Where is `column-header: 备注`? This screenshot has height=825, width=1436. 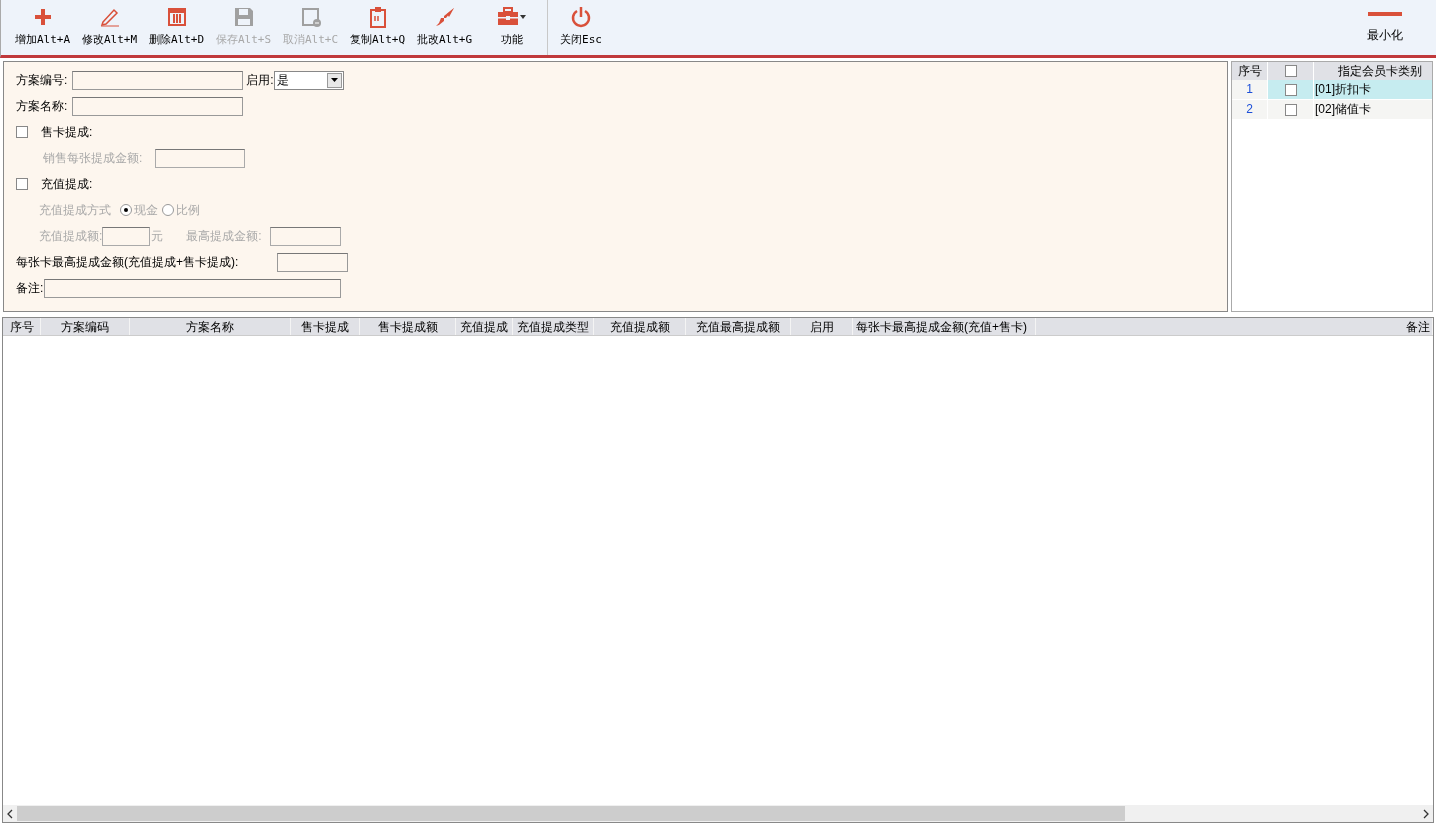 column-header: 备注 is located at coordinates (1234, 326).